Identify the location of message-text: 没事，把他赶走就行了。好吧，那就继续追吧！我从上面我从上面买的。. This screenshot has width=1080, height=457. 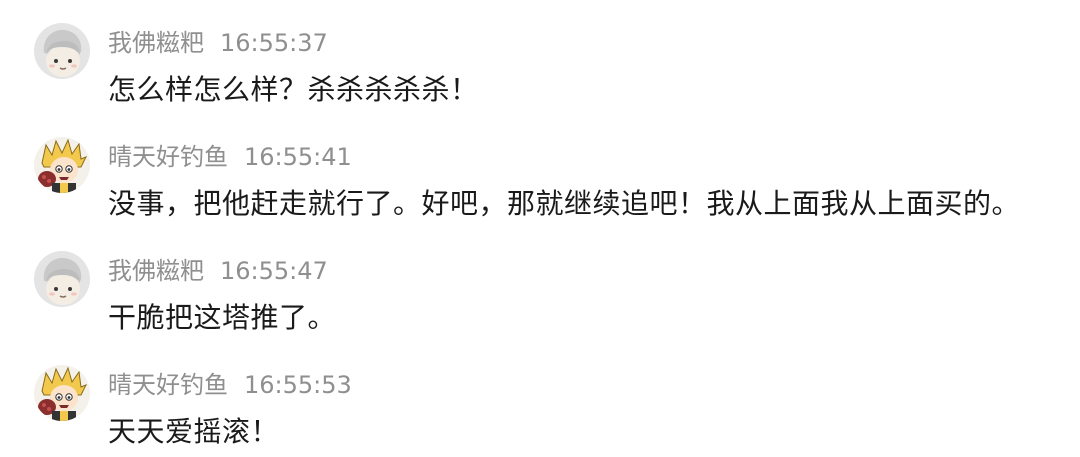
(564, 203).